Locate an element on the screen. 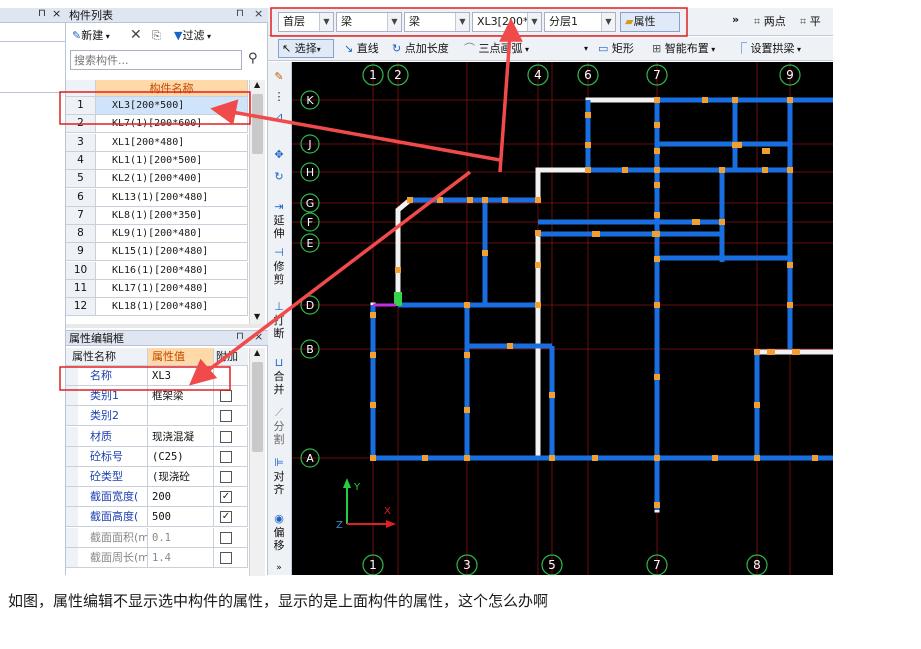 This screenshot has height=649, width=921. property-value: 1.4 is located at coordinates (181, 557).